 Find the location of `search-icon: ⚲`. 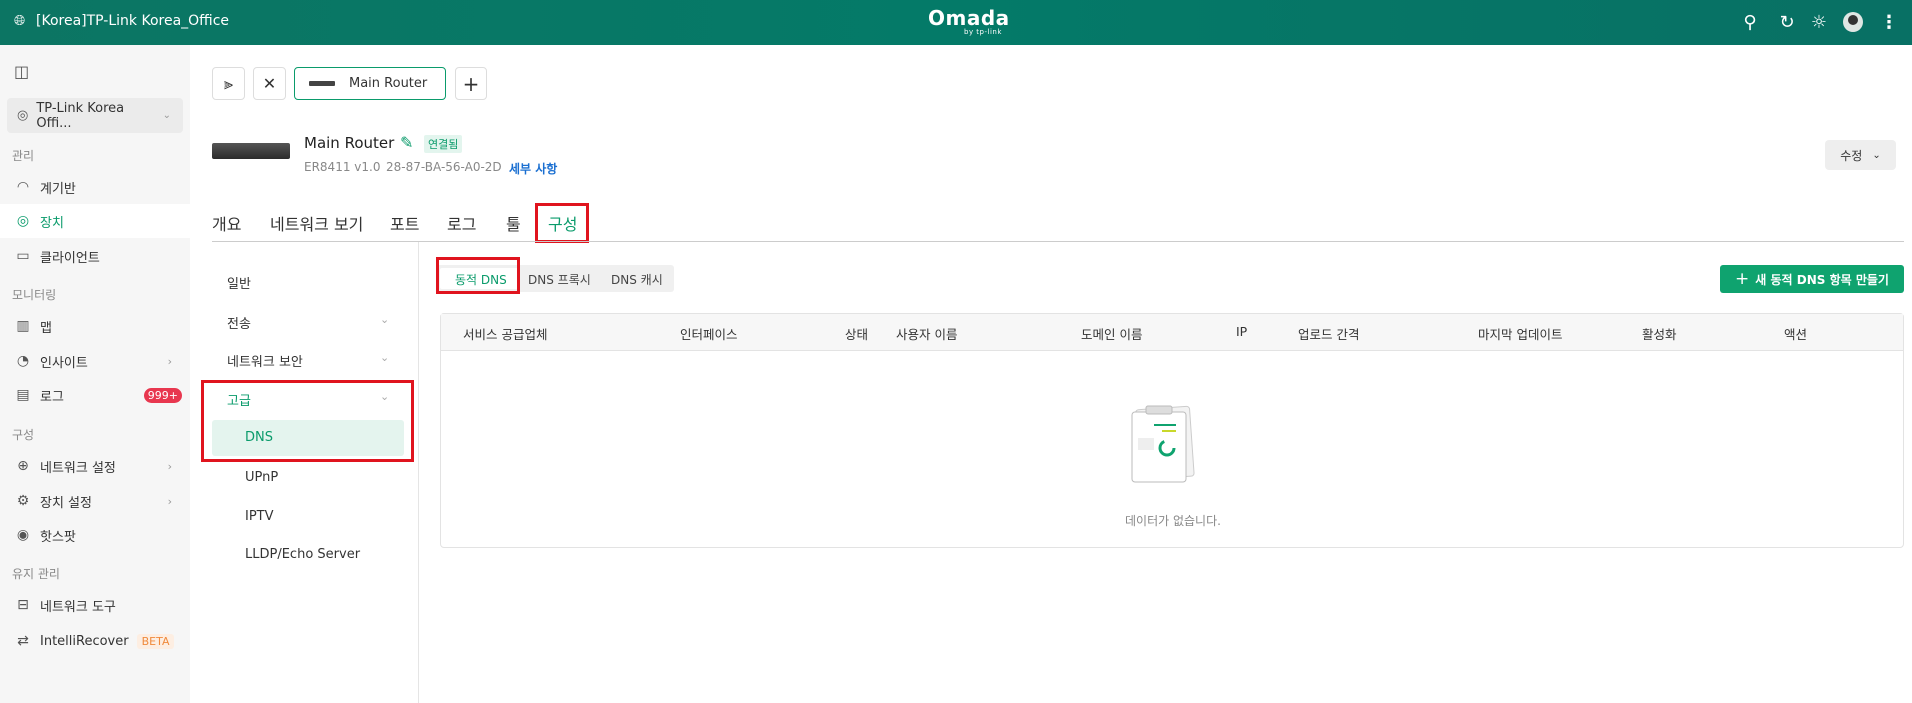

search-icon: ⚲ is located at coordinates (1750, 22).